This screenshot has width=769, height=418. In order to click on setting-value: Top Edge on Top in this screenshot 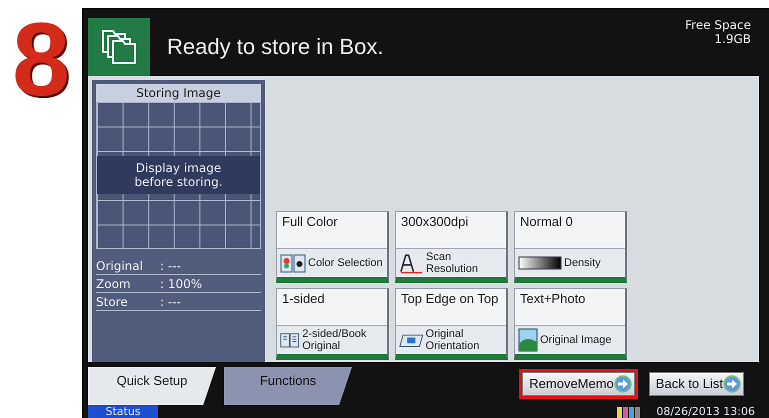, I will do `click(449, 298)`.